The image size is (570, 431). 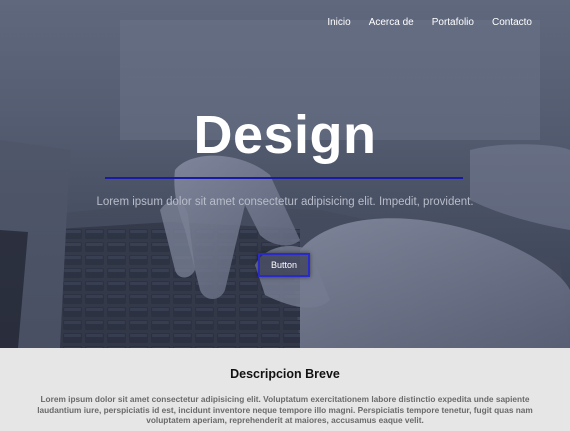 I want to click on hero-button: Button, so click(x=284, y=265).